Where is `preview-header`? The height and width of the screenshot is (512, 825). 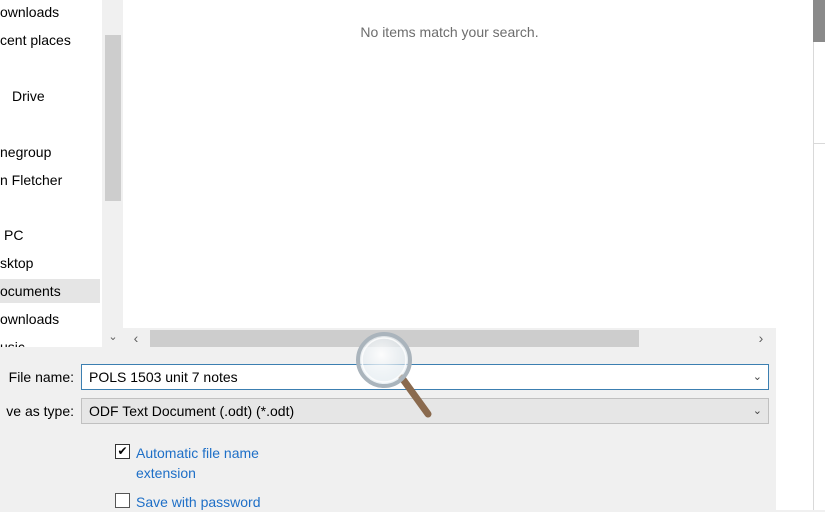
preview-header is located at coordinates (819, 21).